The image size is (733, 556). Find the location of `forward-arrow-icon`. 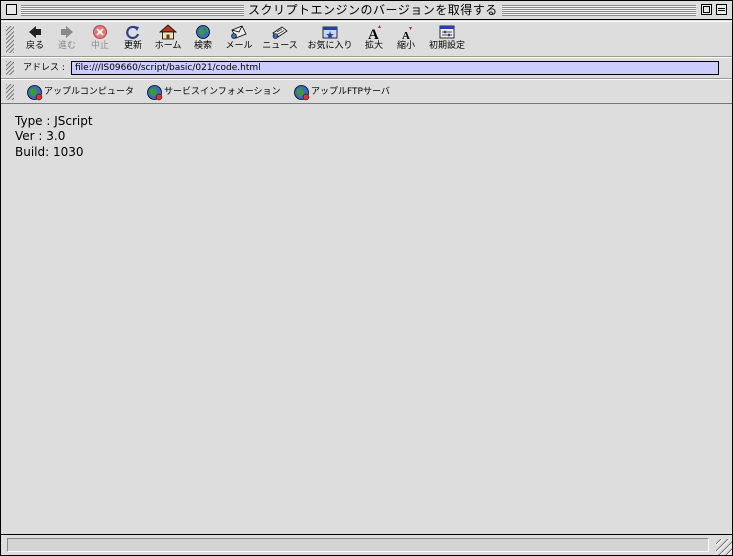

forward-arrow-icon is located at coordinates (67, 32).